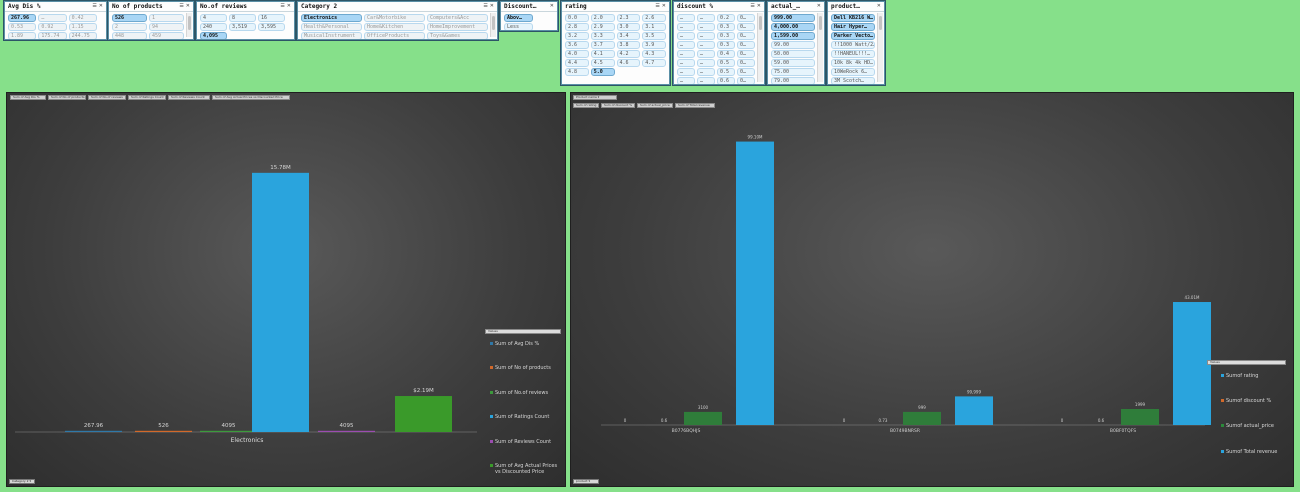 Image resolution: width=1300 pixels, height=492 pixels. What do you see at coordinates (457, 27) in the screenshot?
I see `slicer-item: HomeImprovement` at bounding box center [457, 27].